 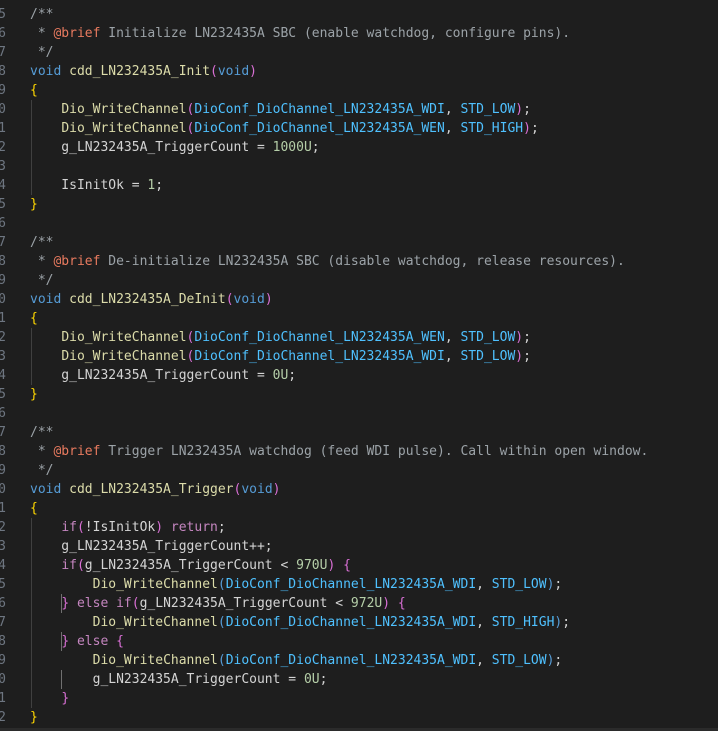 I want to click on code-text: g_LN232435A_TriggerCount = 1000U;, so click(x=175, y=147).